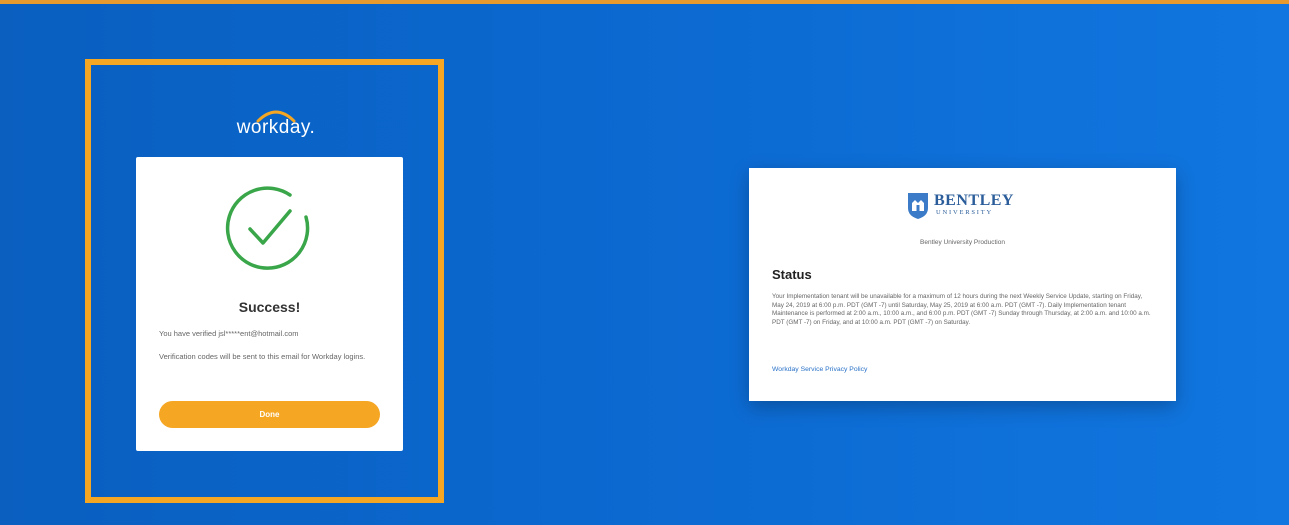 The width and height of the screenshot is (1289, 525). I want to click on tenant-name: Bentley University Production, so click(962, 242).